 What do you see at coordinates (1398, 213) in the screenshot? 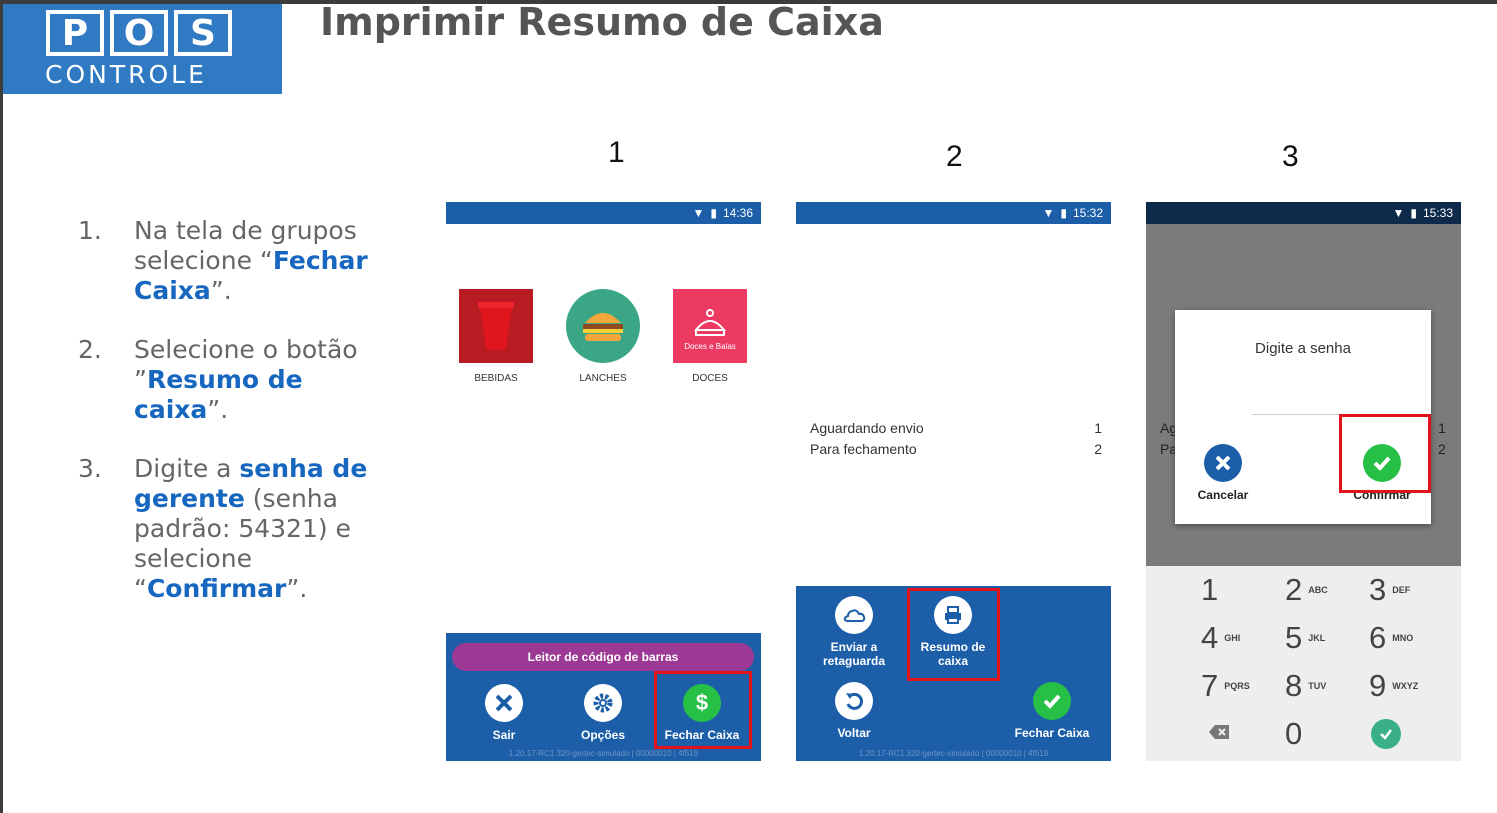
I see `wifi-icon: ▼` at bounding box center [1398, 213].